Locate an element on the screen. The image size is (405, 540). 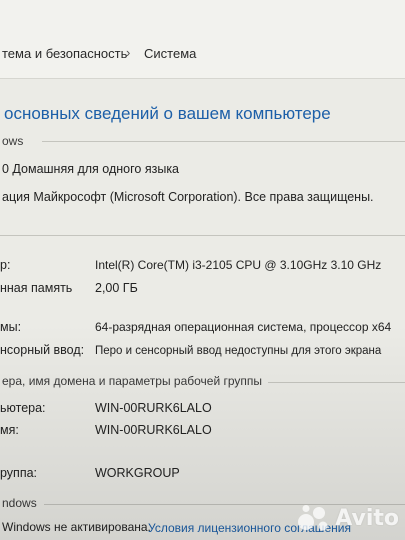
edition-section-title: ows is located at coordinates (13, 141).